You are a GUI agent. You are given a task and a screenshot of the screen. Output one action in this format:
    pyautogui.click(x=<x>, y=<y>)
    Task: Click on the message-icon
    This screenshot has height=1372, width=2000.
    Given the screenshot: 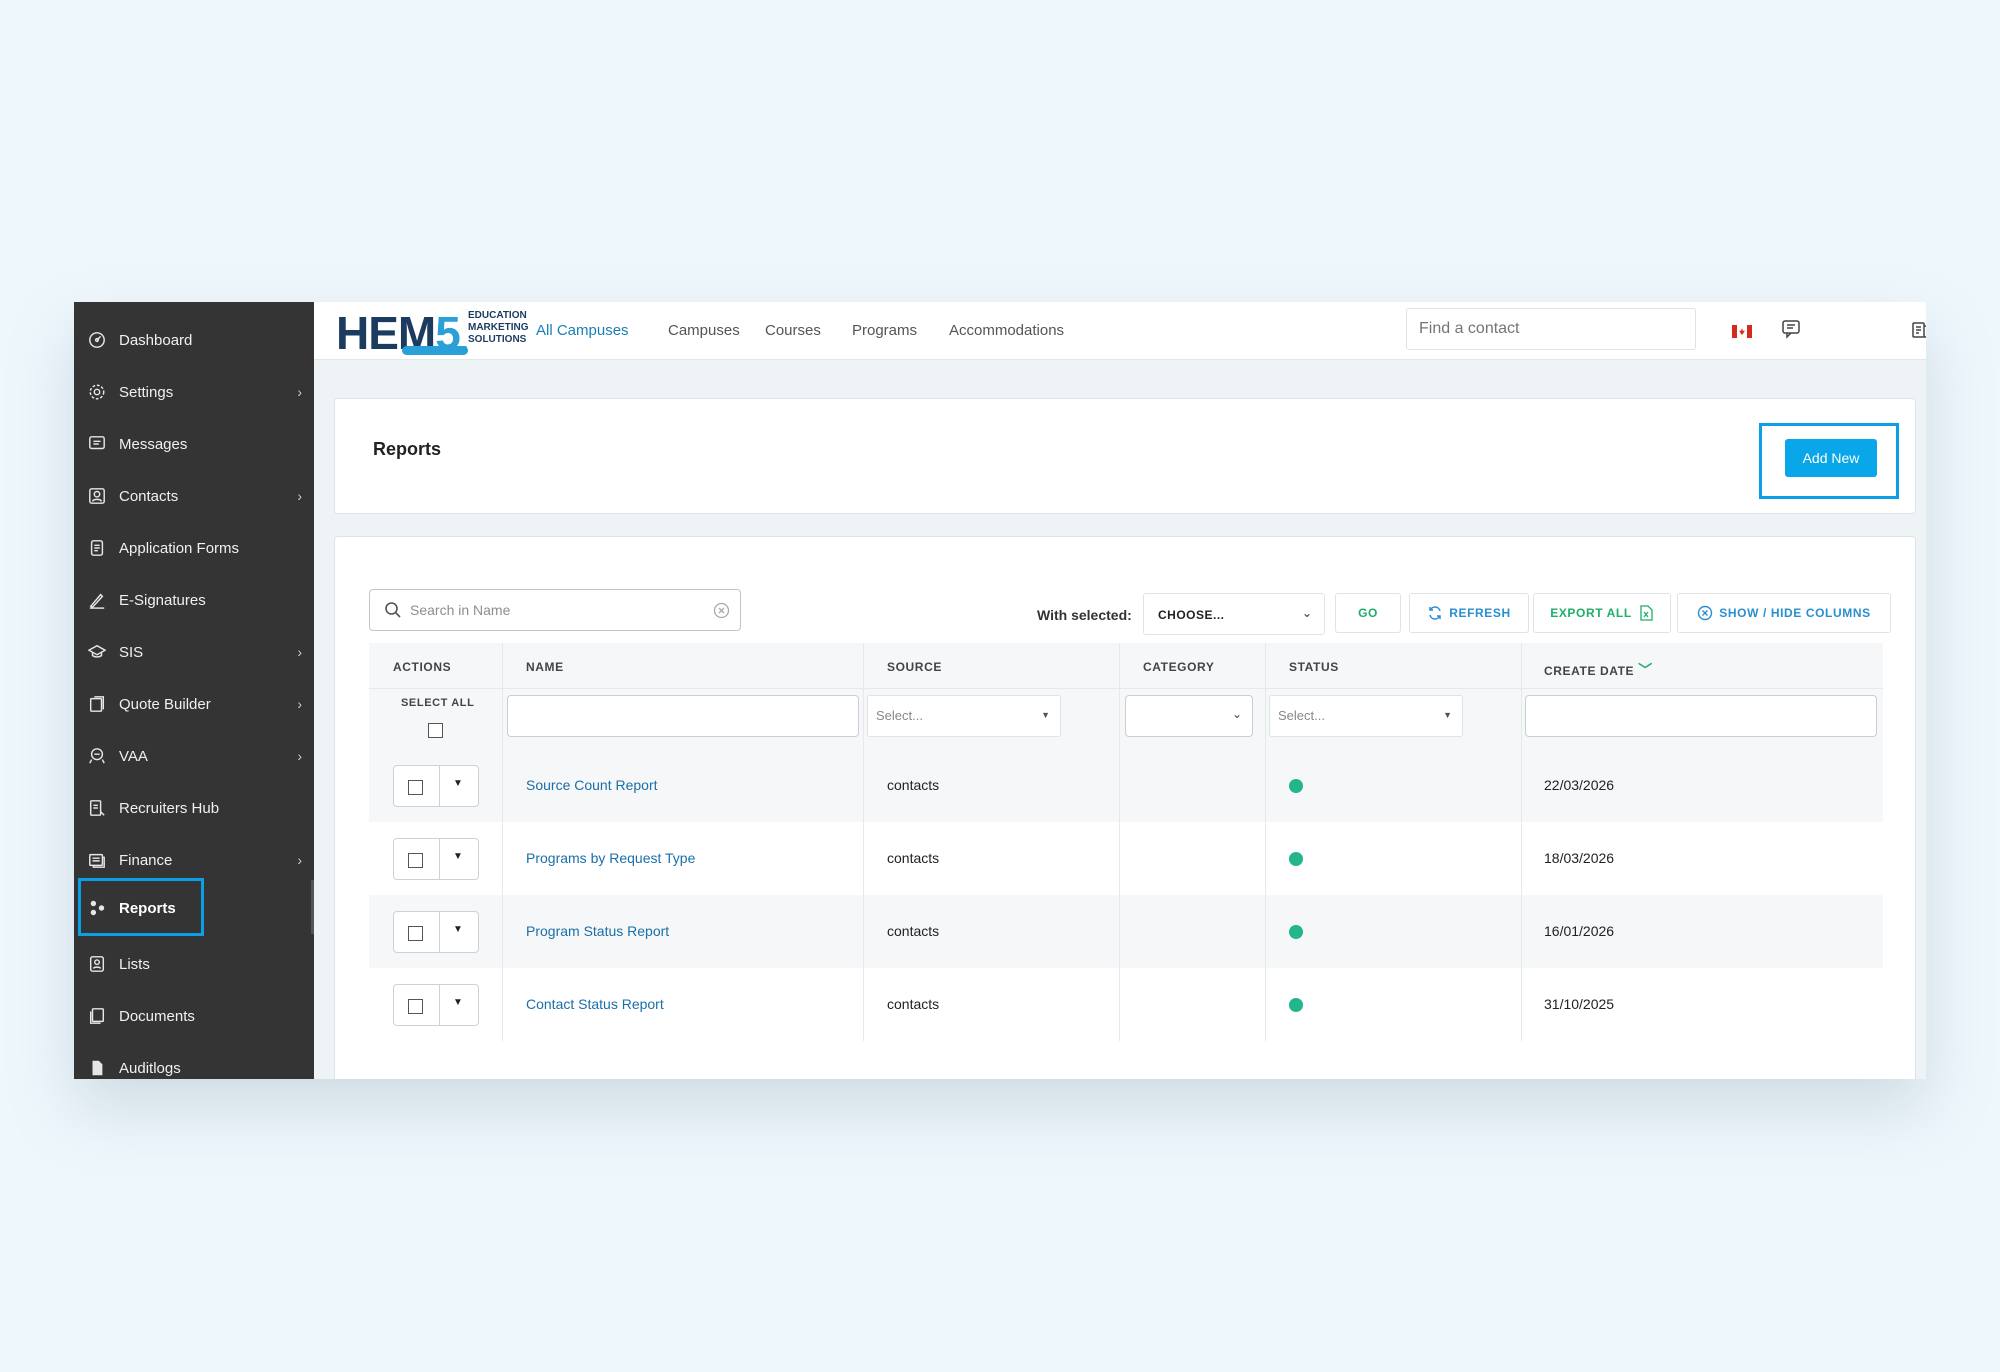 What is the action you would take?
    pyautogui.click(x=97, y=444)
    